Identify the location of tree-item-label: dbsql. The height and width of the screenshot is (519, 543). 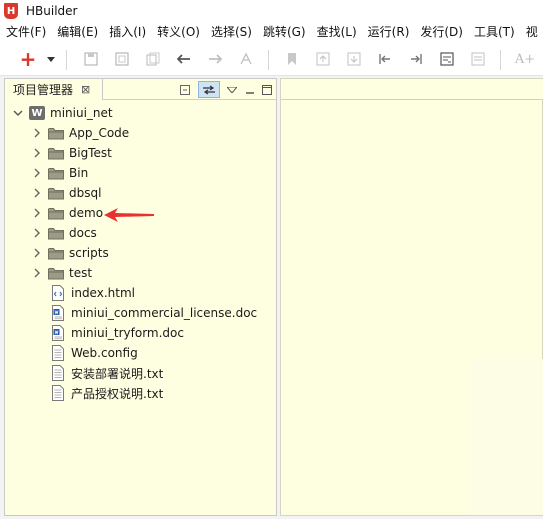
(85, 193).